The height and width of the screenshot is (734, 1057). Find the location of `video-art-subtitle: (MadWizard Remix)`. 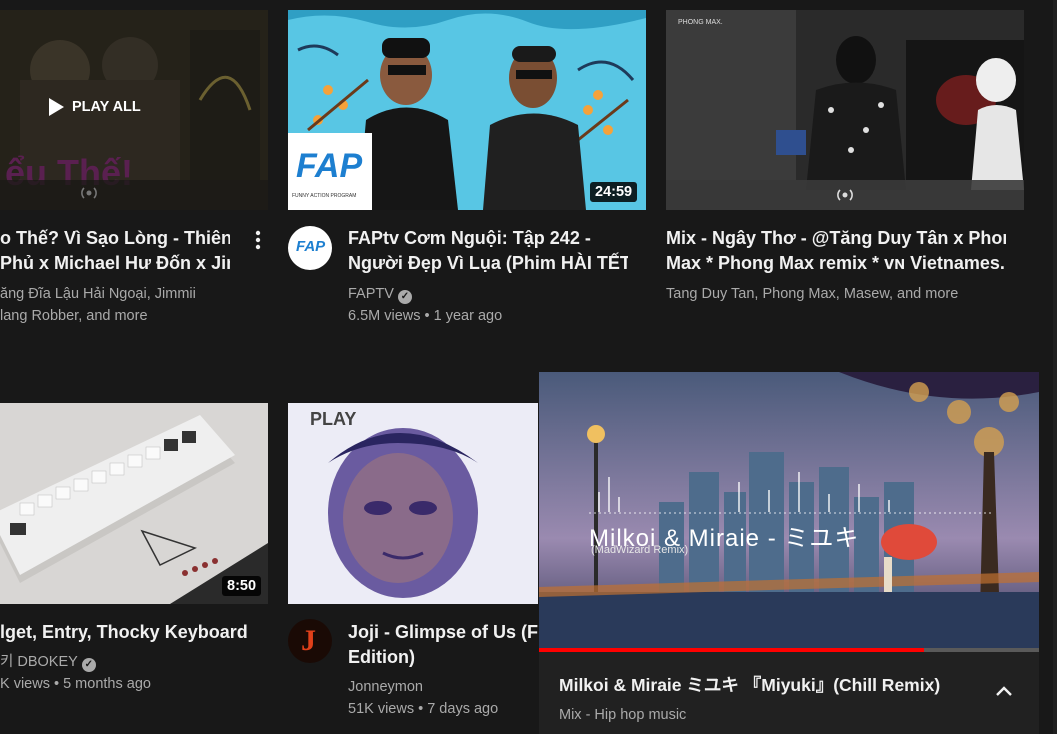

video-art-subtitle: (MadWizard Remix) is located at coordinates (640, 550).